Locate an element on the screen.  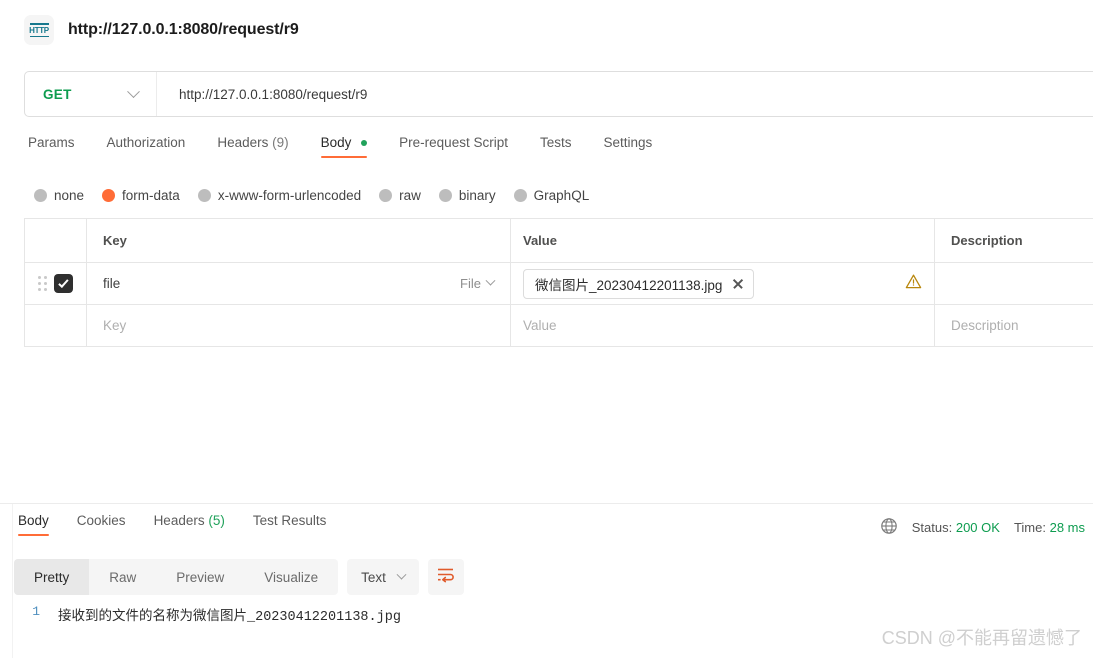
view-mode-raw-label: Raw is located at coordinates (123, 577).